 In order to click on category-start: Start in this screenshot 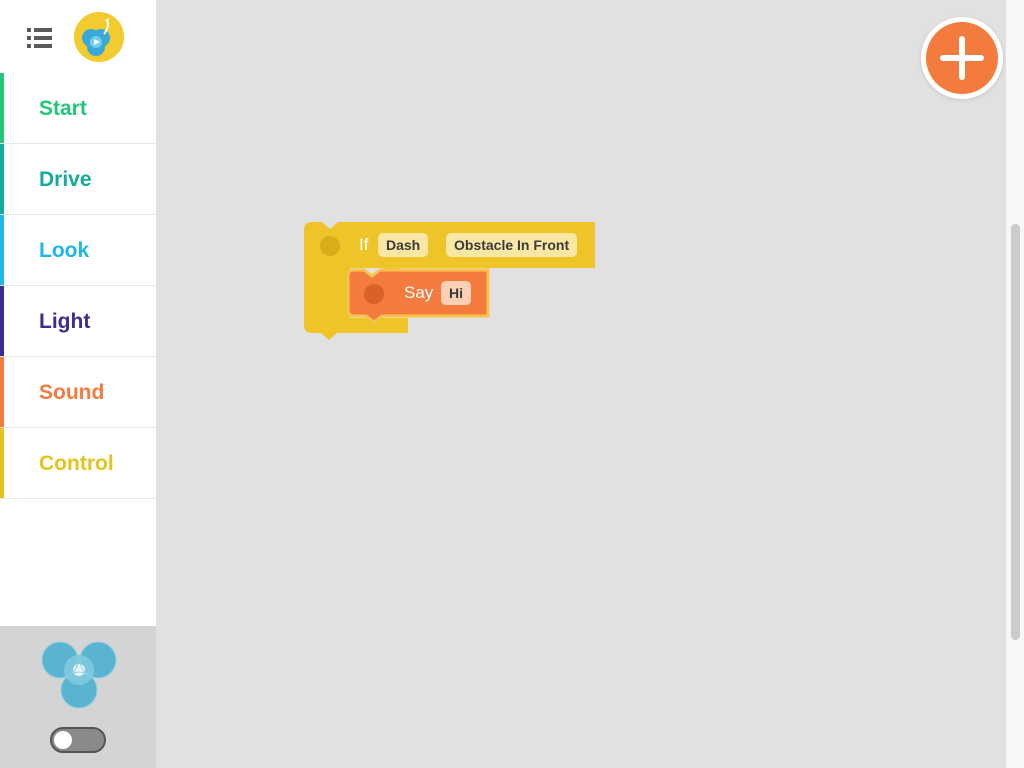, I will do `click(78, 108)`.